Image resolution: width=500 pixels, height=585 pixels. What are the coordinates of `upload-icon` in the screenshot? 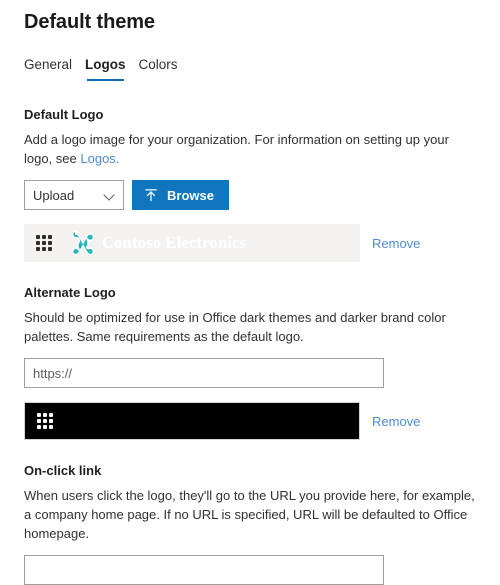 It's located at (151, 195).